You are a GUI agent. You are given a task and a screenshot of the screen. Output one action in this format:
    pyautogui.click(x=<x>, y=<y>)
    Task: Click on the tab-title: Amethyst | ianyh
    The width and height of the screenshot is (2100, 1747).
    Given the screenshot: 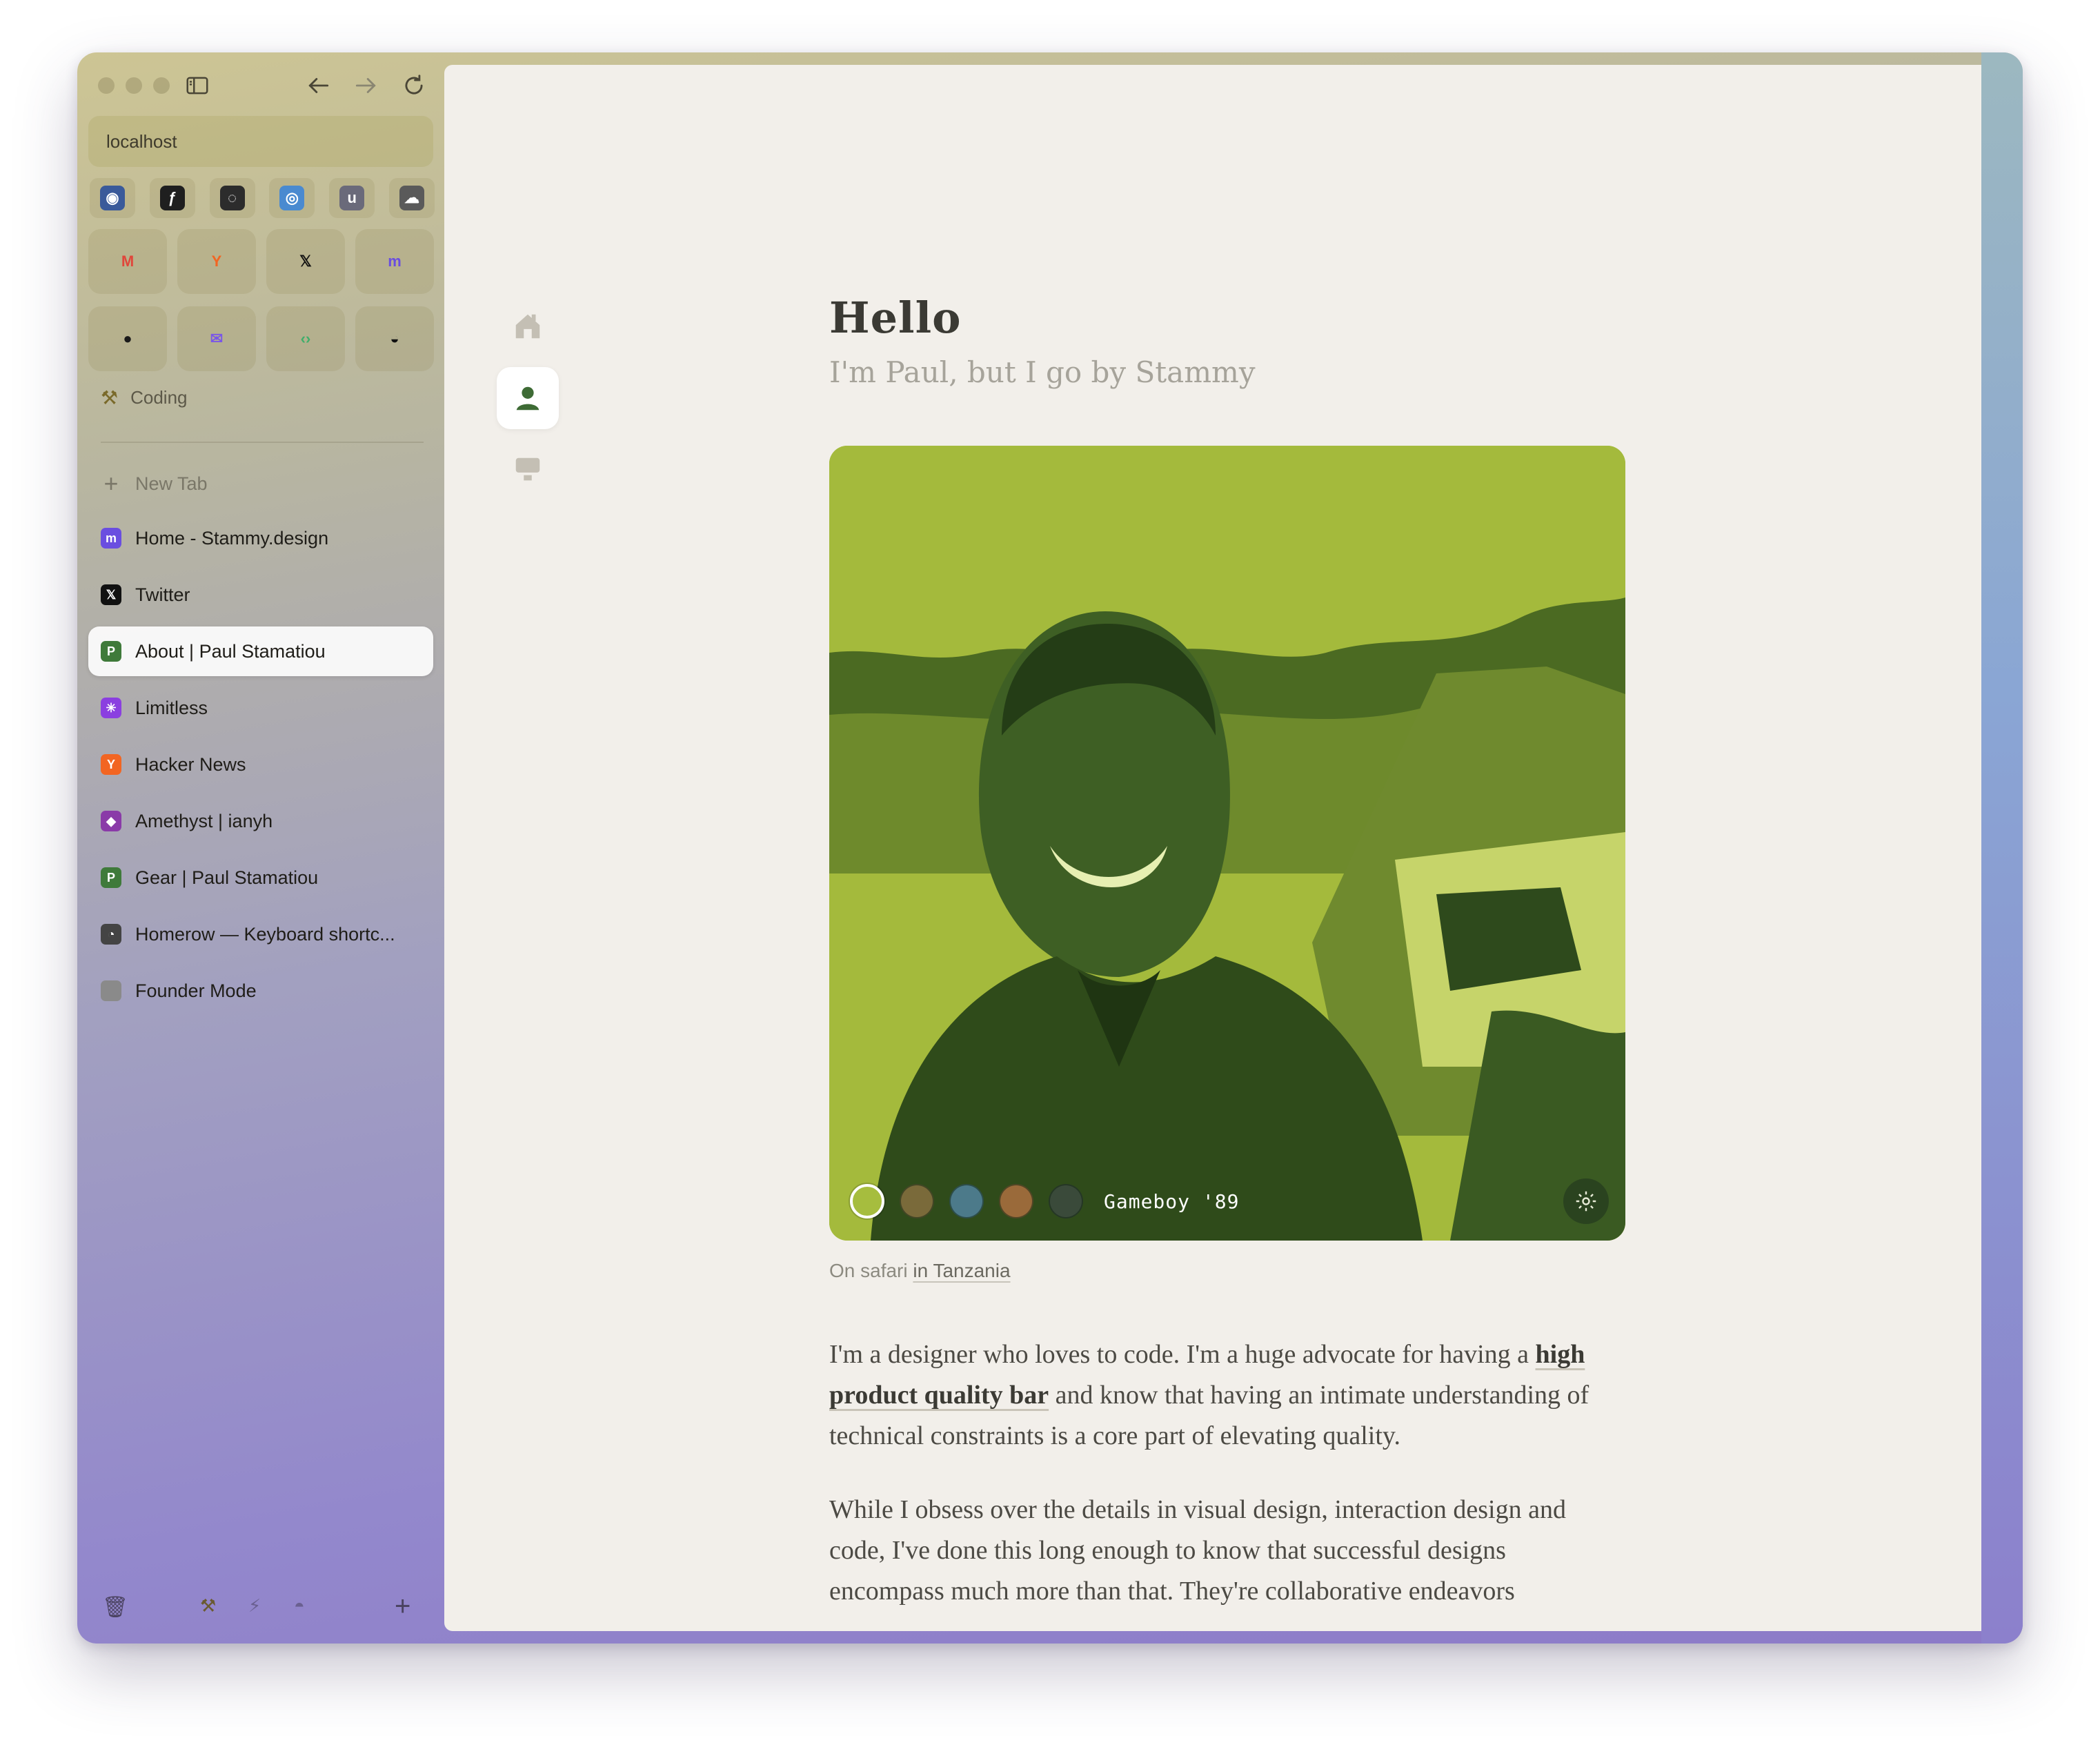 What is the action you would take?
    pyautogui.click(x=204, y=820)
    